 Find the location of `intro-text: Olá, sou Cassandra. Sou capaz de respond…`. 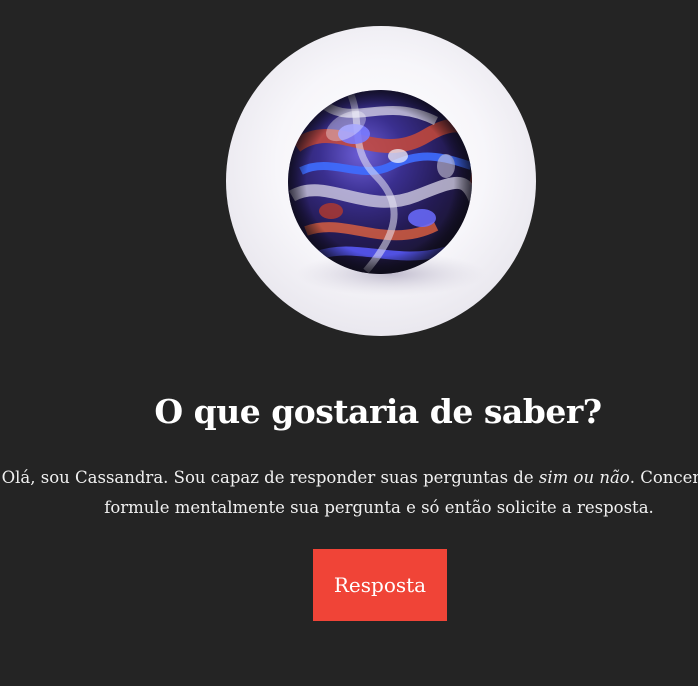

intro-text: Olá, sou Cassandra. Sou capaz de respond… is located at coordinates (349, 493).